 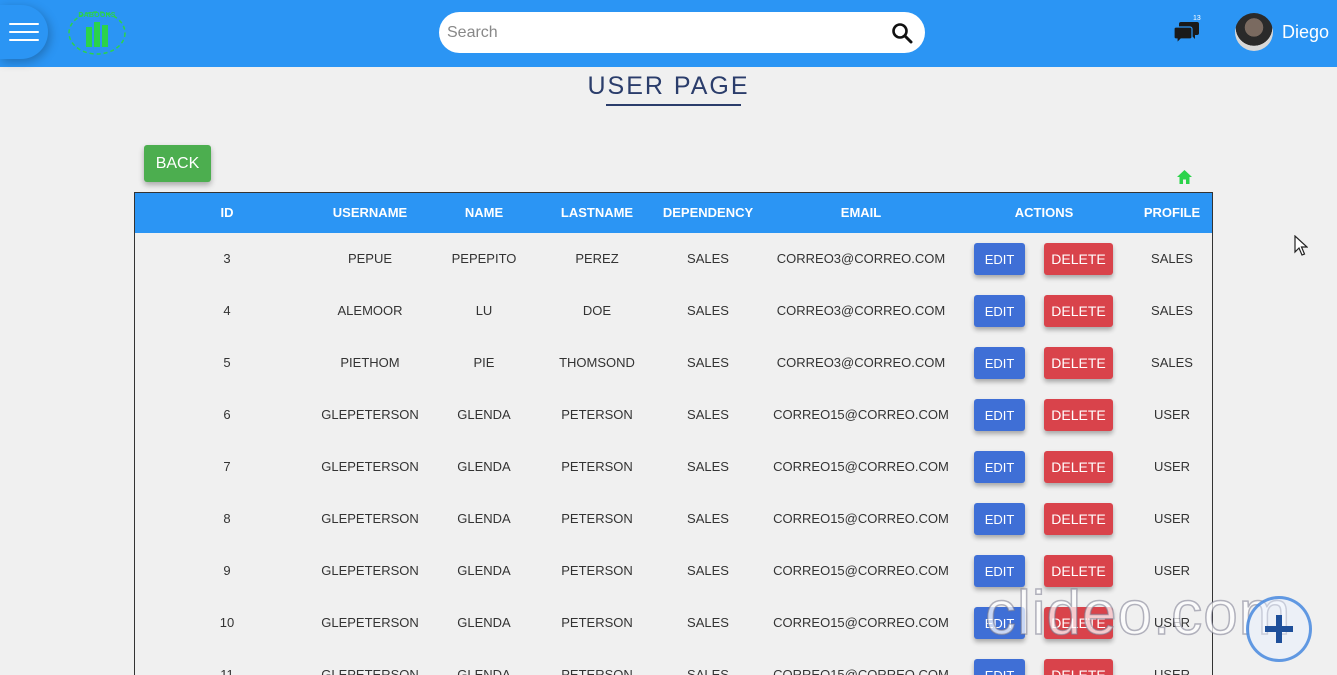 What do you see at coordinates (97, 15) in the screenshot?
I see `logo-text: DABOOKS` at bounding box center [97, 15].